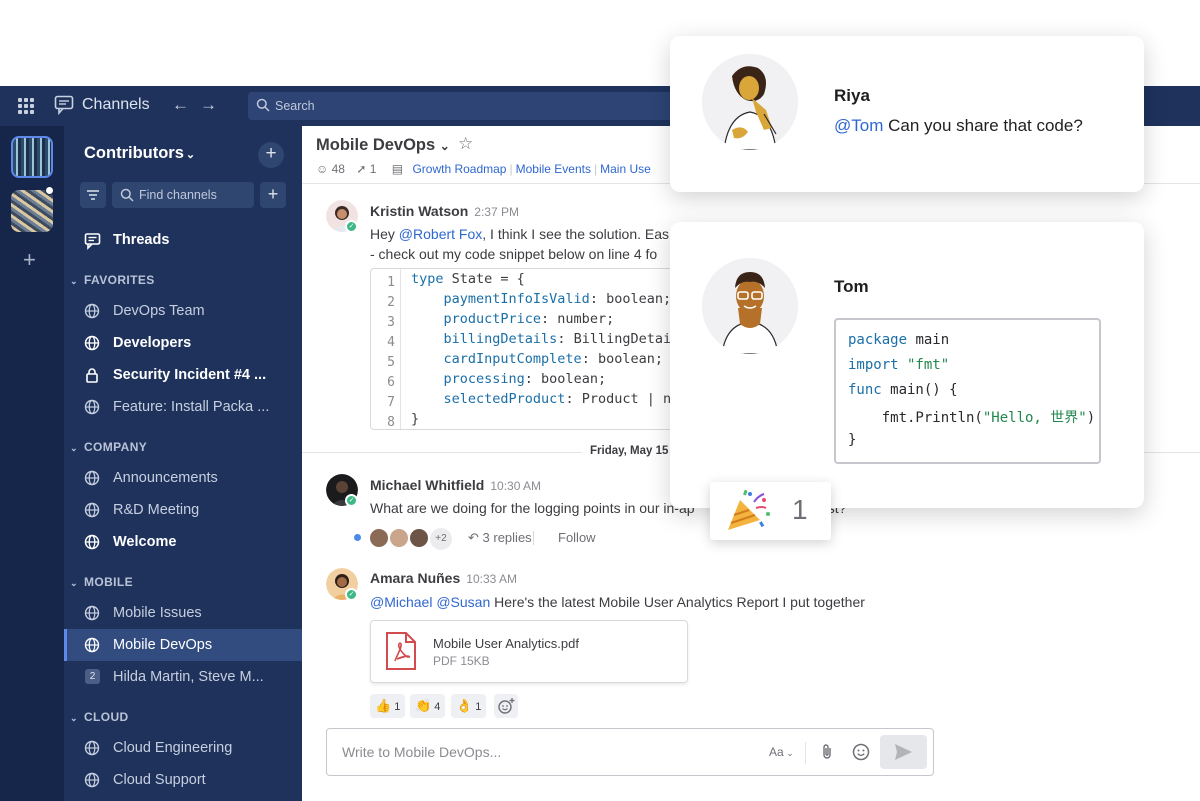  I want to click on channels-icon, so click(64, 105).